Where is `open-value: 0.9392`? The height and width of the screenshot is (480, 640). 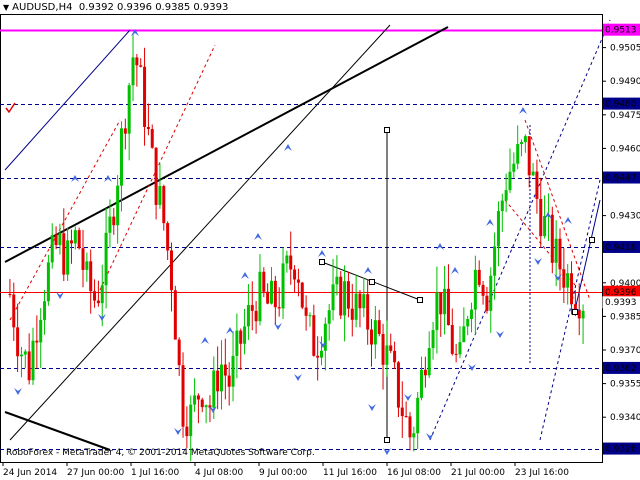
open-value: 0.9392 is located at coordinates (96, 7).